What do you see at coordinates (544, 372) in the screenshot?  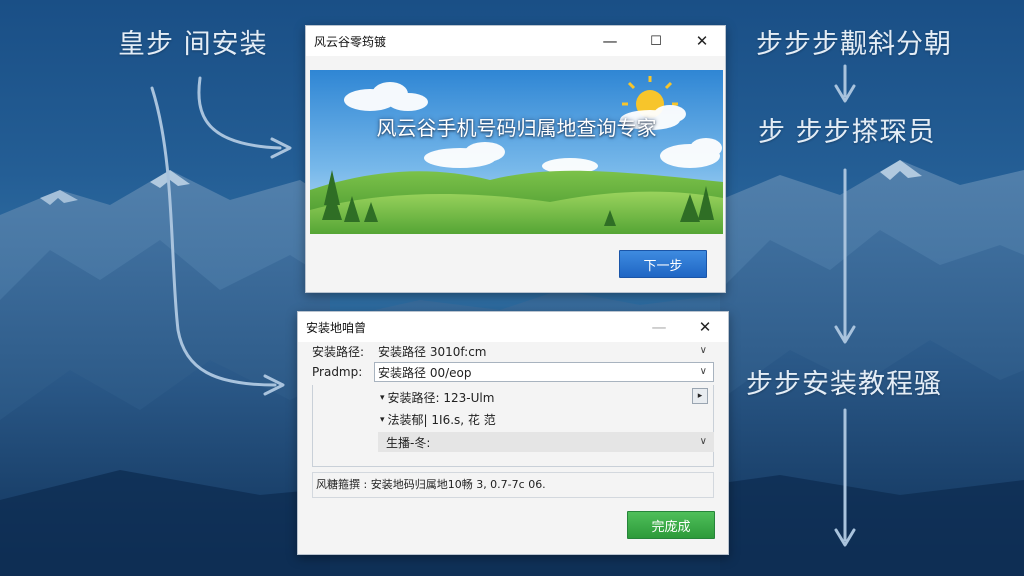 I see `program-folder-select: 安装路径 00/eop ∨` at bounding box center [544, 372].